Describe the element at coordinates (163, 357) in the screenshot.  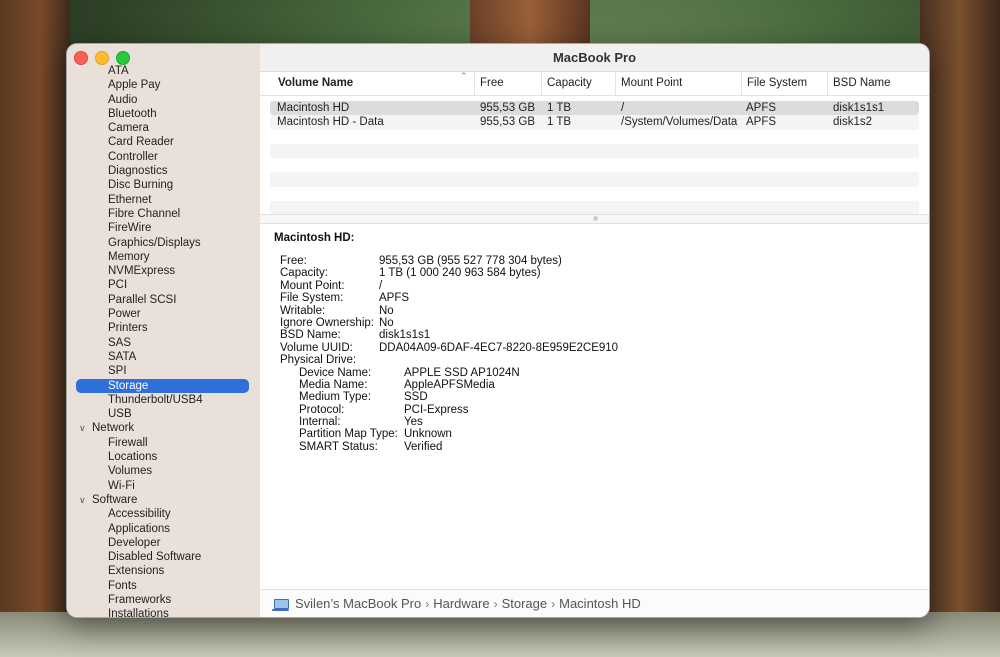
I see `sidebar-item: SATA` at that location.